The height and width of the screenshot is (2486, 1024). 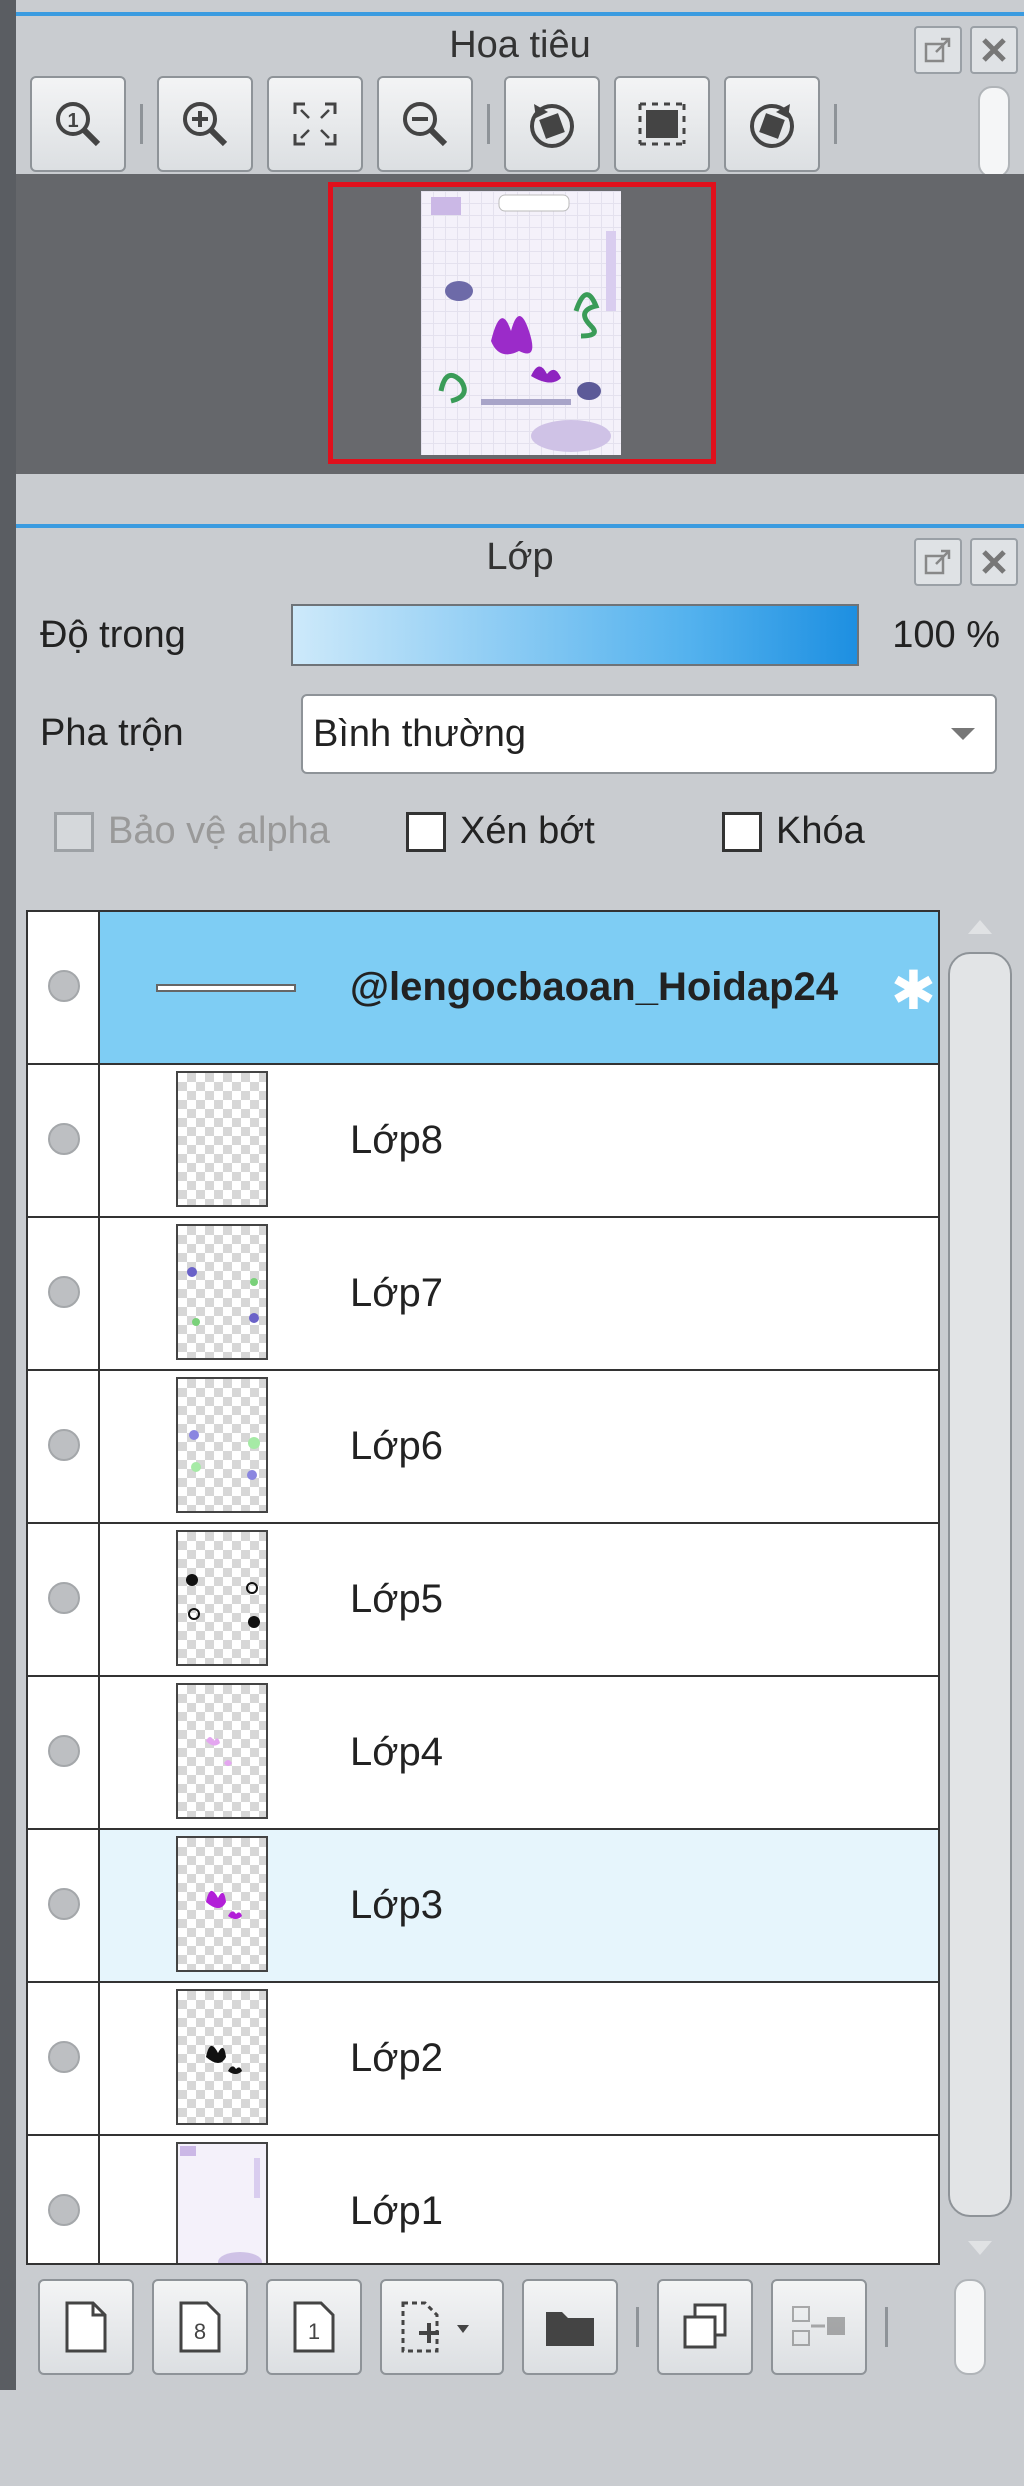 I want to click on layer-row: Lớp6, so click(x=483, y=1447).